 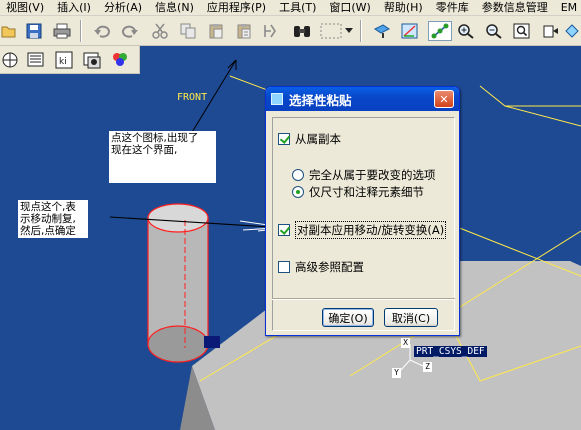 What do you see at coordinates (572, 31) in the screenshot?
I see `datum-plane-icon` at bounding box center [572, 31].